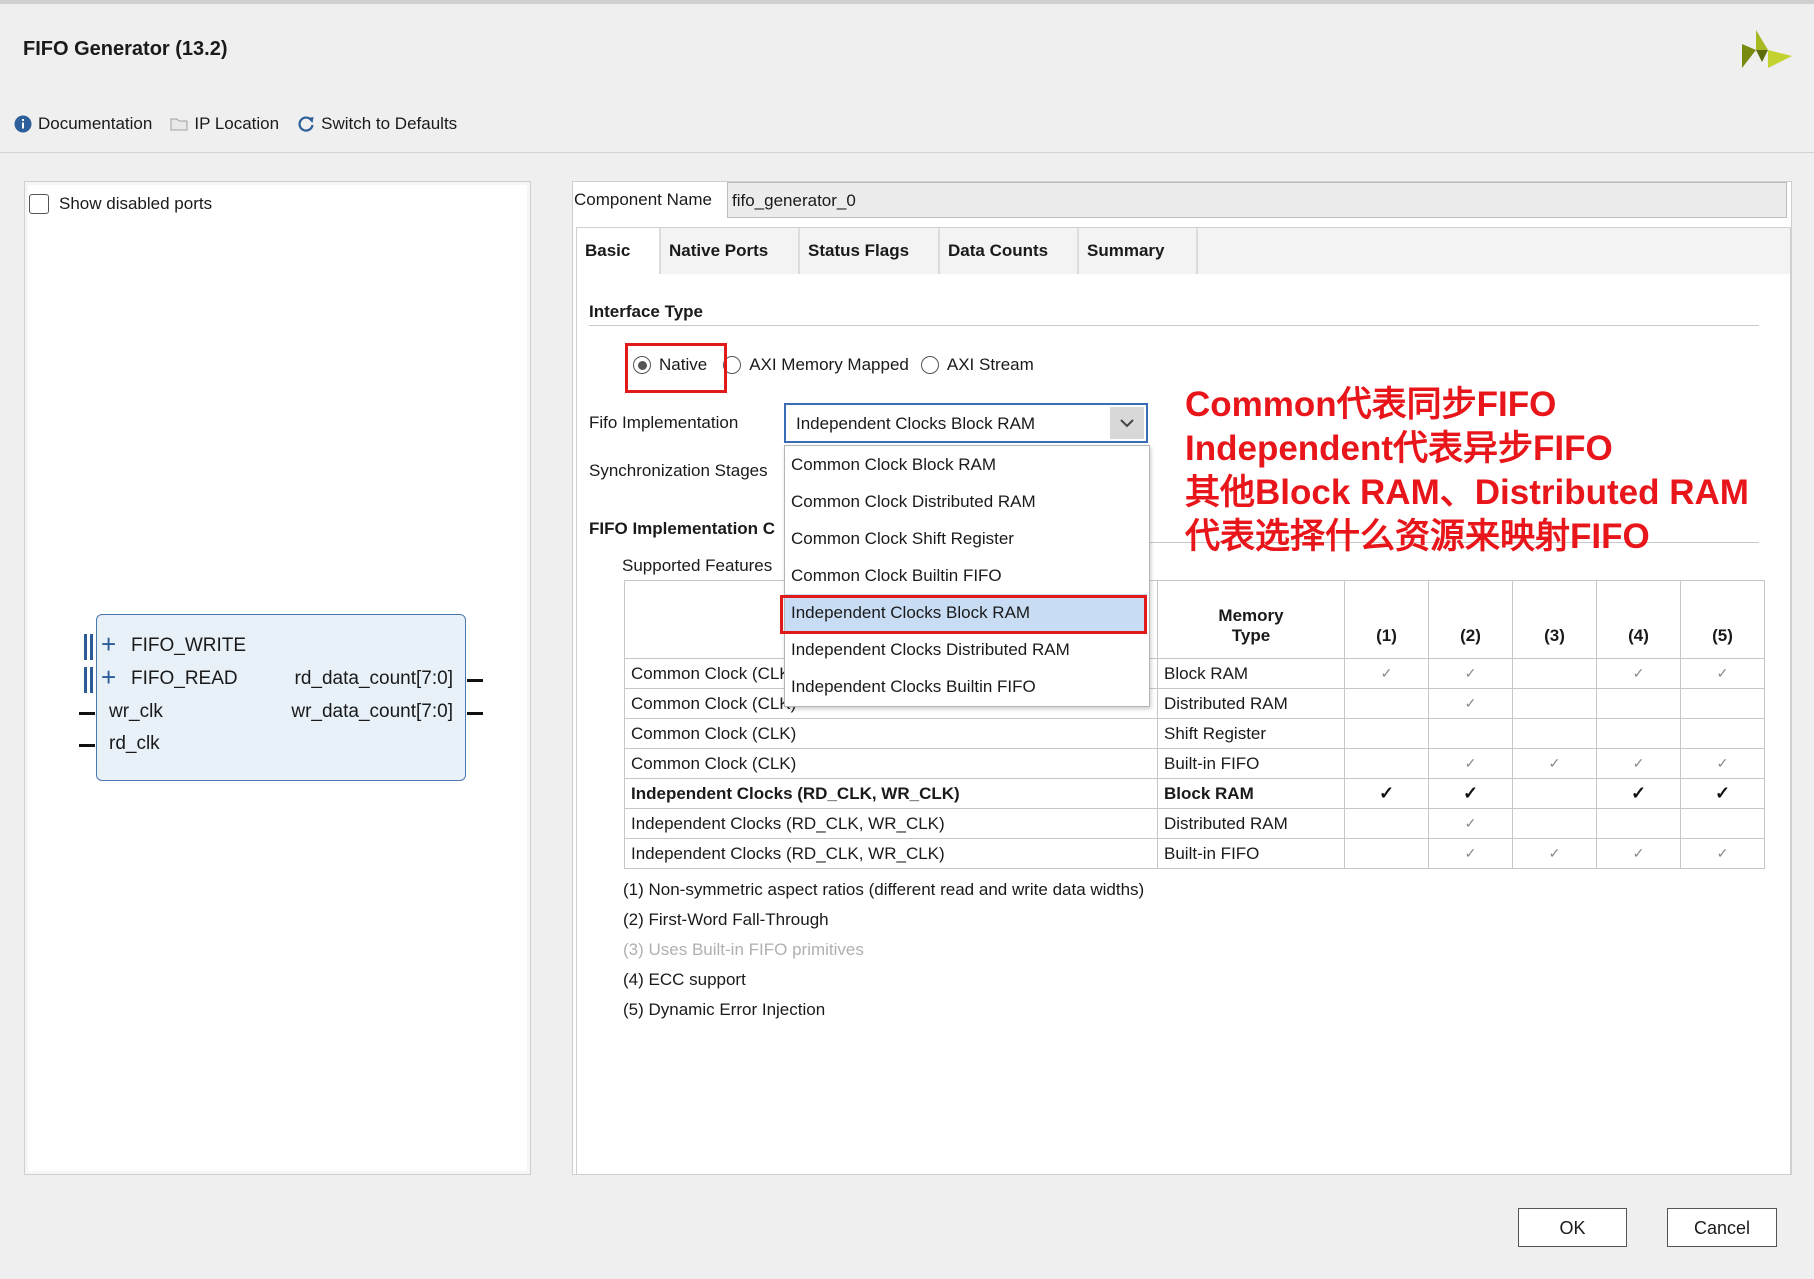 The image size is (1814, 1279). Describe the element at coordinates (966, 501) in the screenshot. I see `dropdown-option: Common Clock Distributed RAM` at that location.